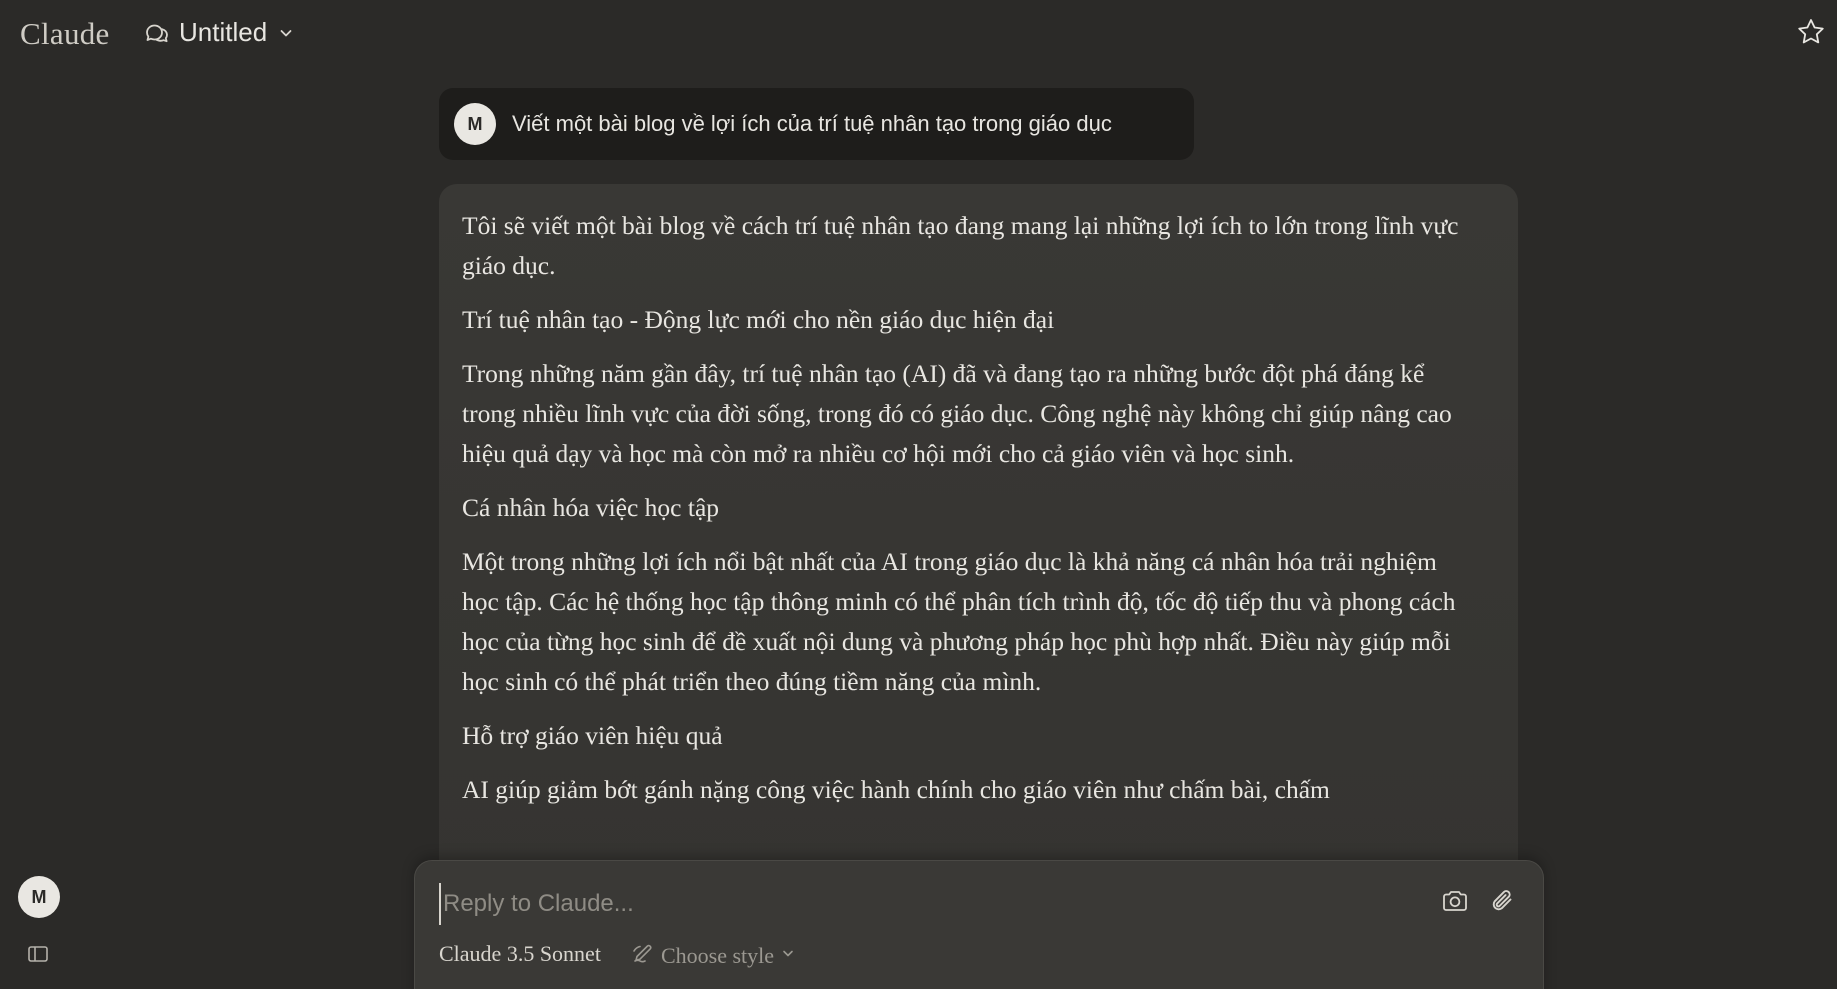  I want to click on reply-composer: Claude 3.5 Sonnet Choose style, so click(979, 924).